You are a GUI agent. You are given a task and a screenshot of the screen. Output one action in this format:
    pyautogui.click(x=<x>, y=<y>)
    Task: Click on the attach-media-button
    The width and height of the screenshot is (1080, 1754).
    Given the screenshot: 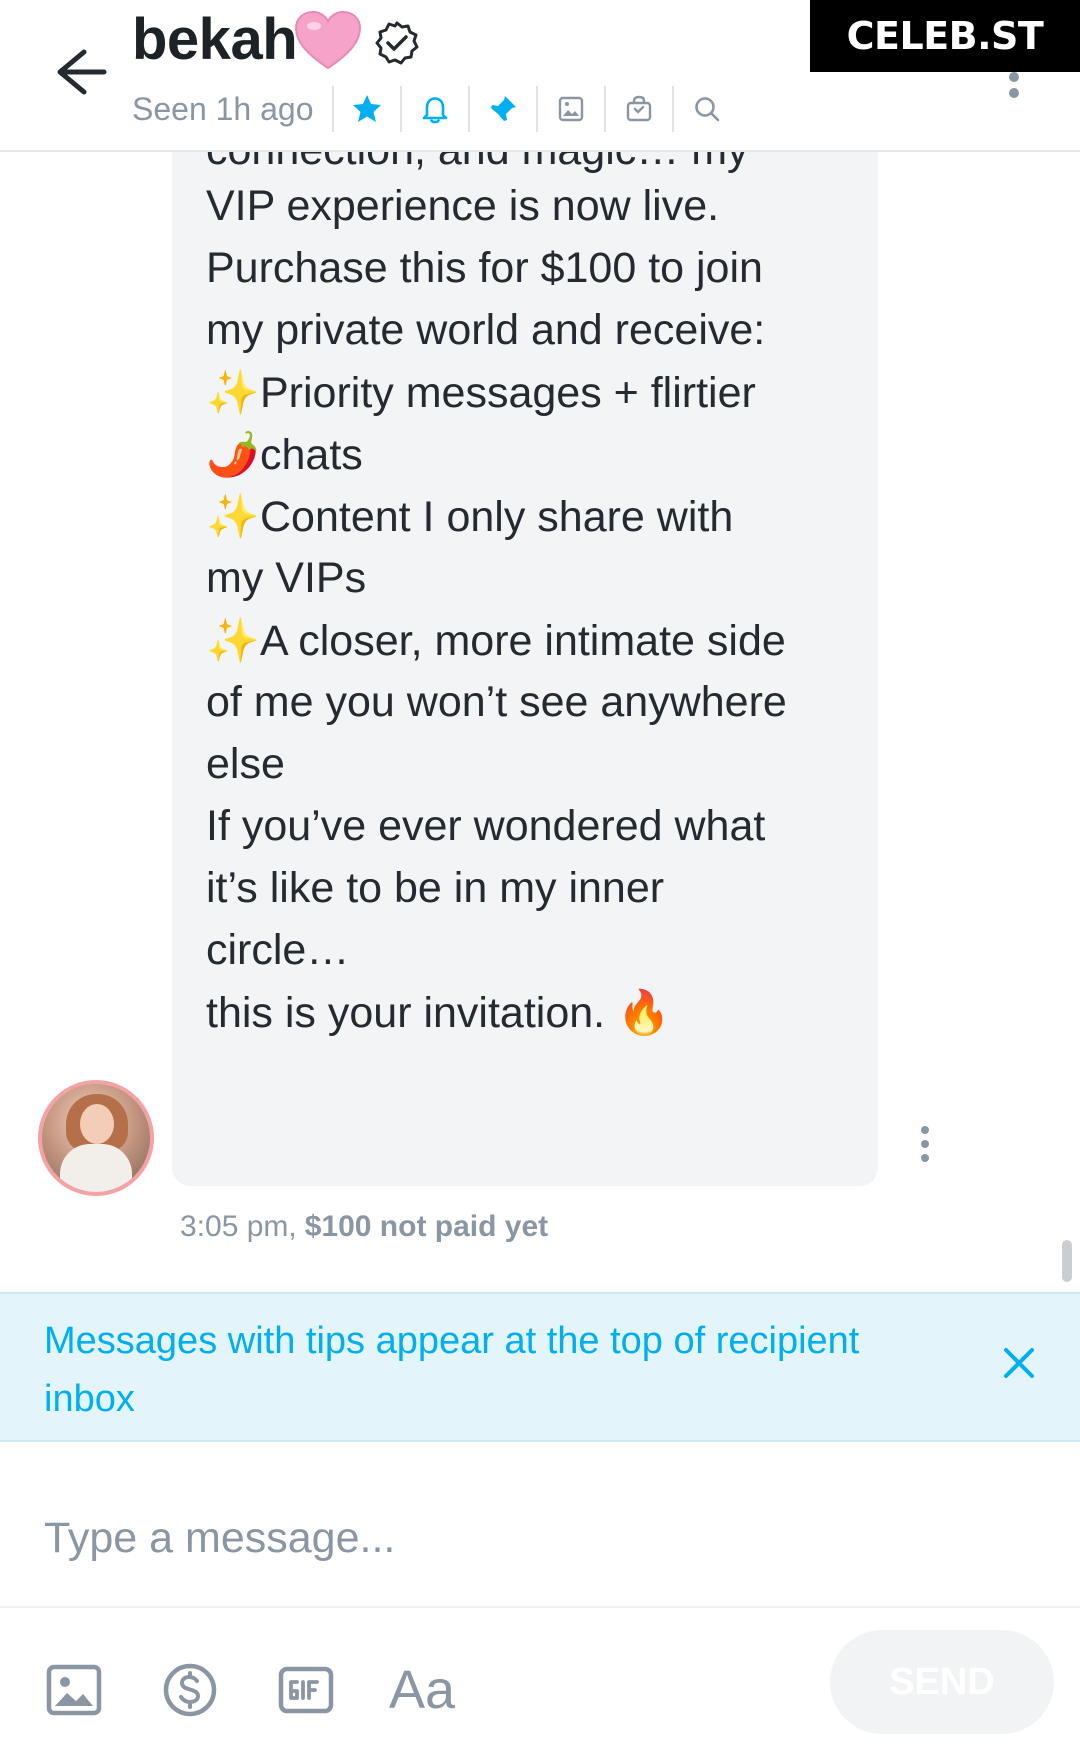 What is the action you would take?
    pyautogui.click(x=74, y=1690)
    